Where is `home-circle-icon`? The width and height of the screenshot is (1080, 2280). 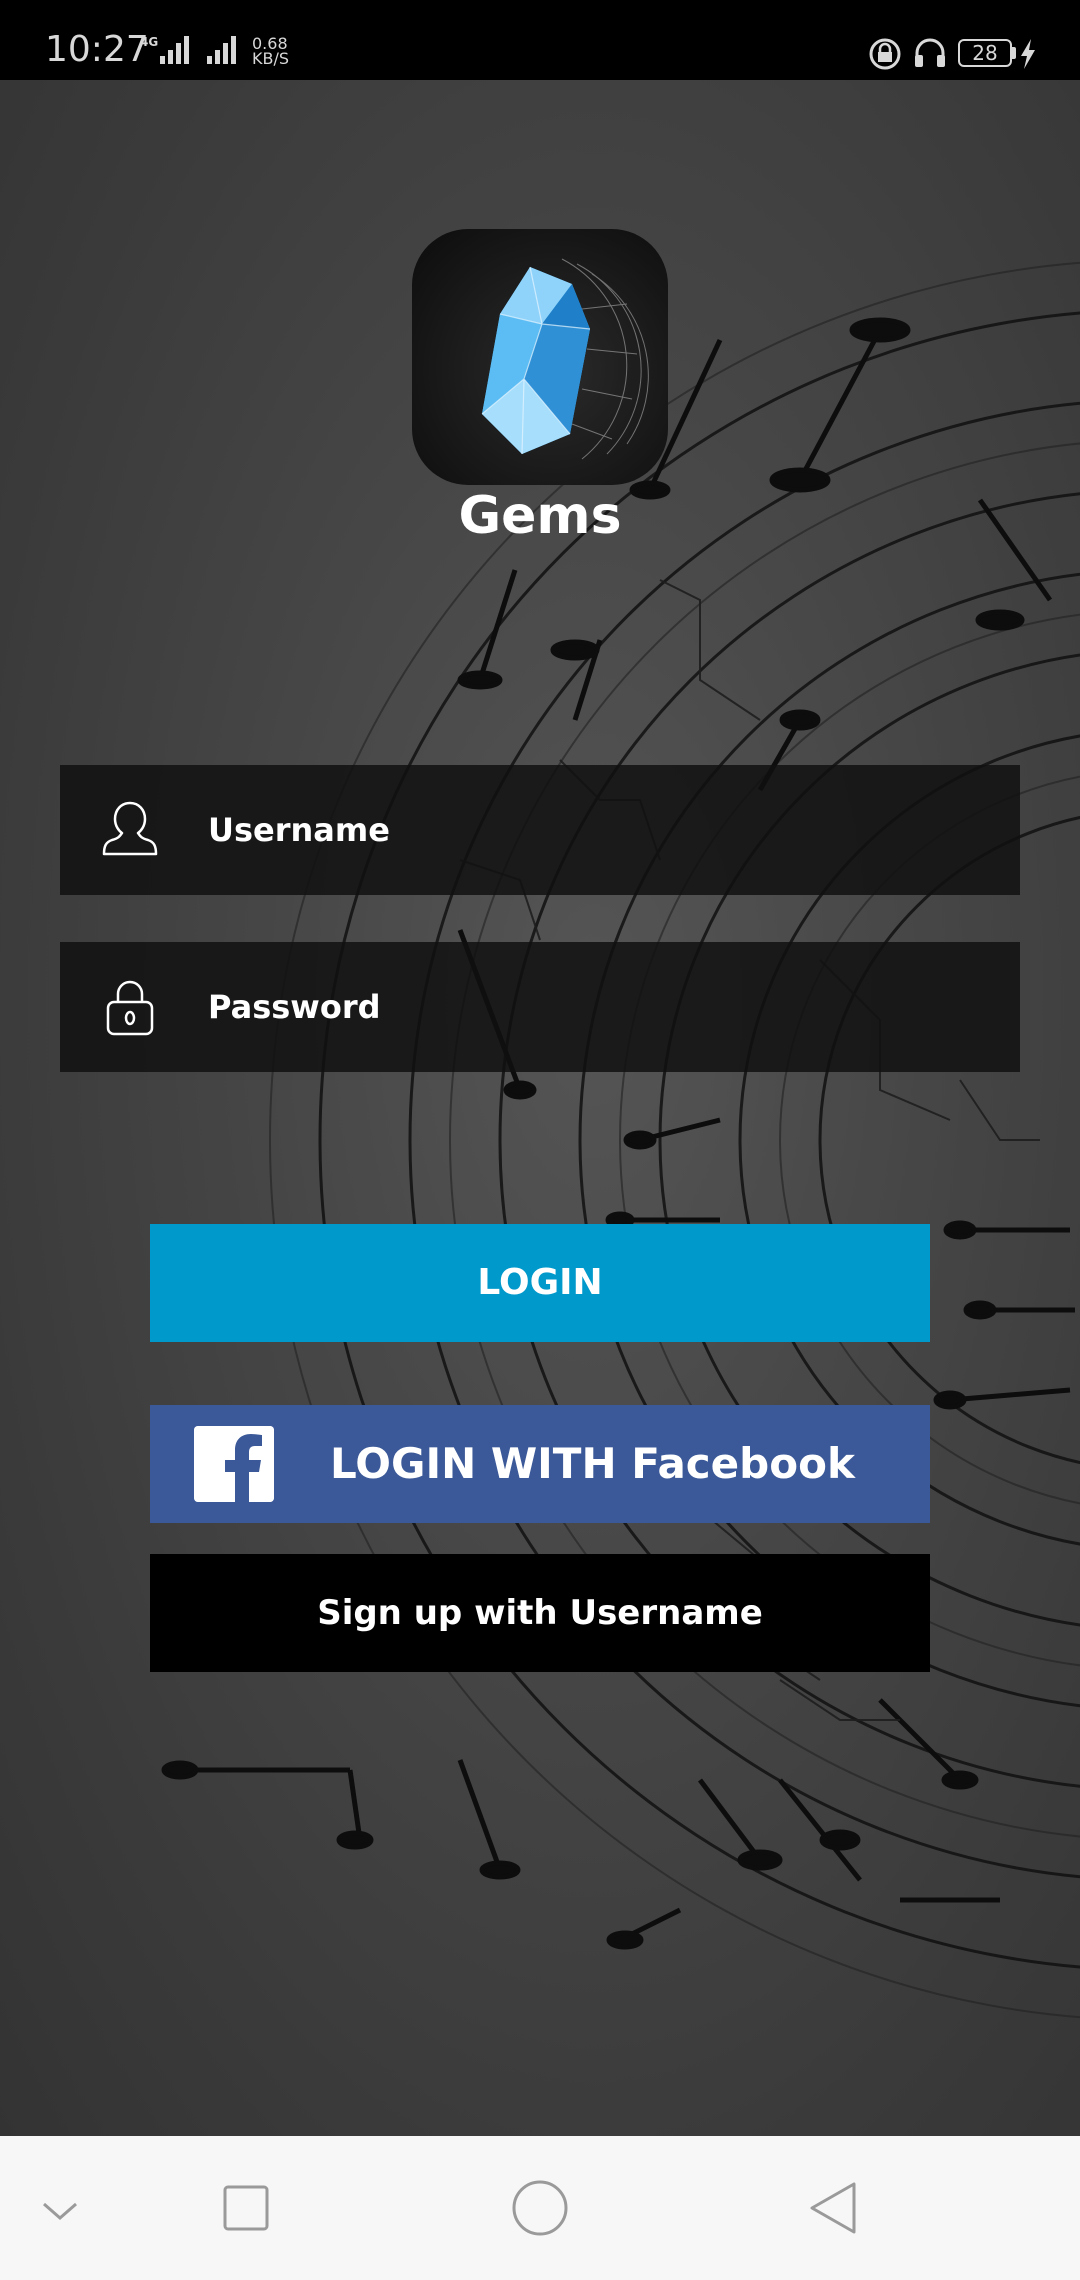 home-circle-icon is located at coordinates (540, 2208).